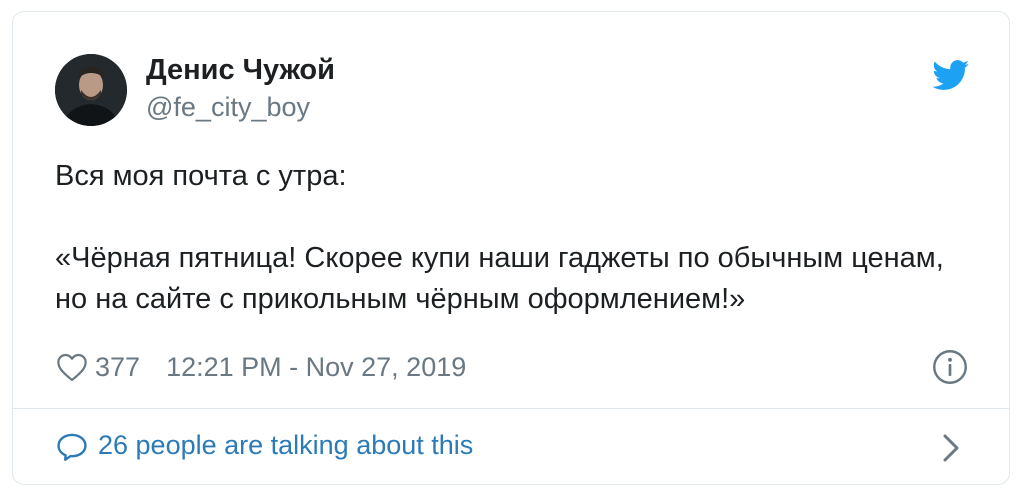  I want to click on conversation-link: 26 people are talking about this, so click(511, 447).